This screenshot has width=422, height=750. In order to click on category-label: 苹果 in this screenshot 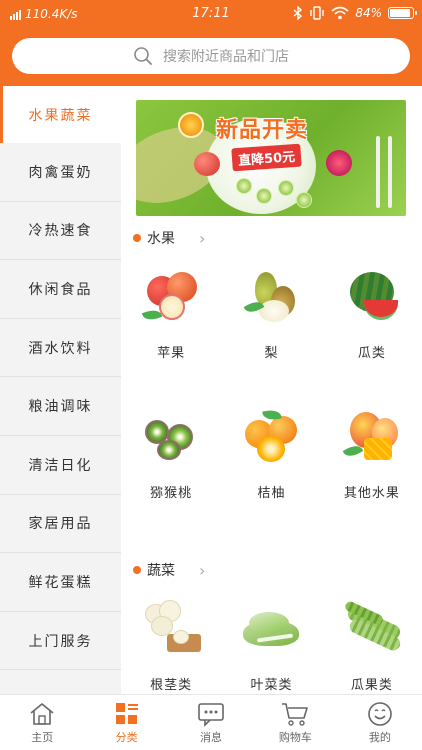, I will do `click(171, 353)`.